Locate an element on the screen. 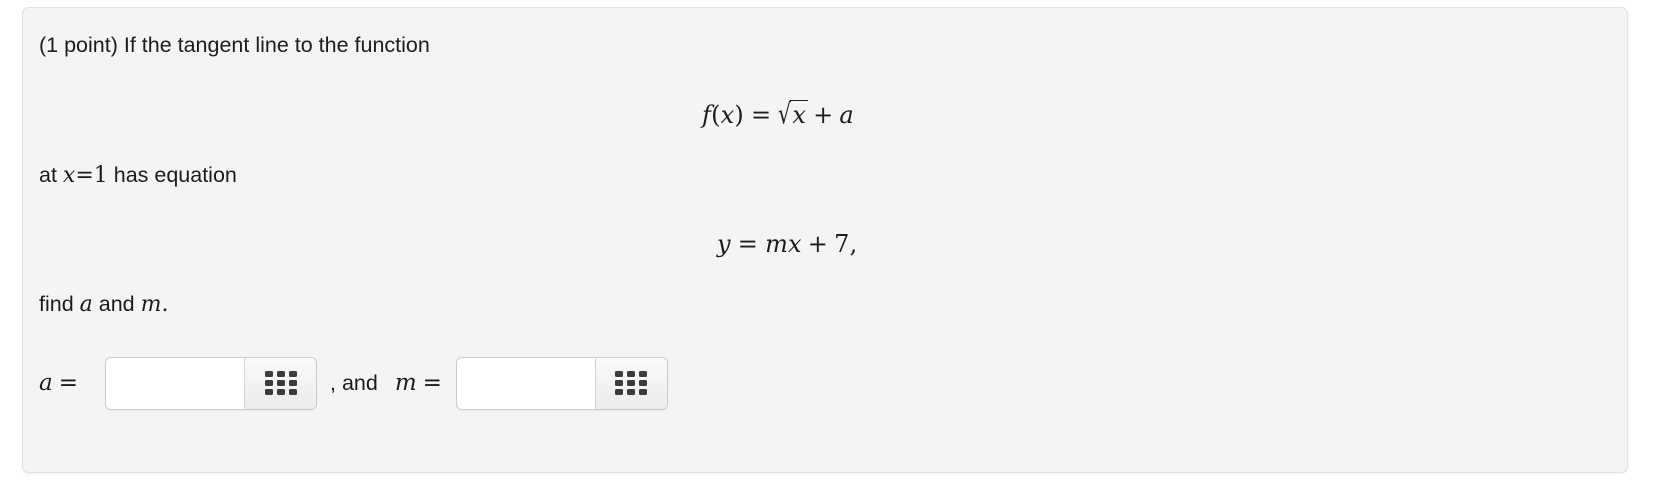 This screenshot has width=1664, height=502. task-period: . is located at coordinates (165, 304).